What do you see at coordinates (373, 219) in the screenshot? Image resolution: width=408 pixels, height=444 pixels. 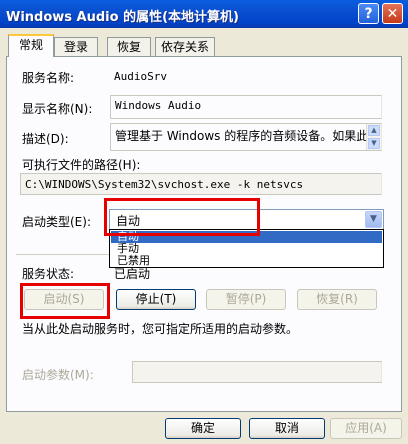 I see `chevron-down-icon: ▼` at bounding box center [373, 219].